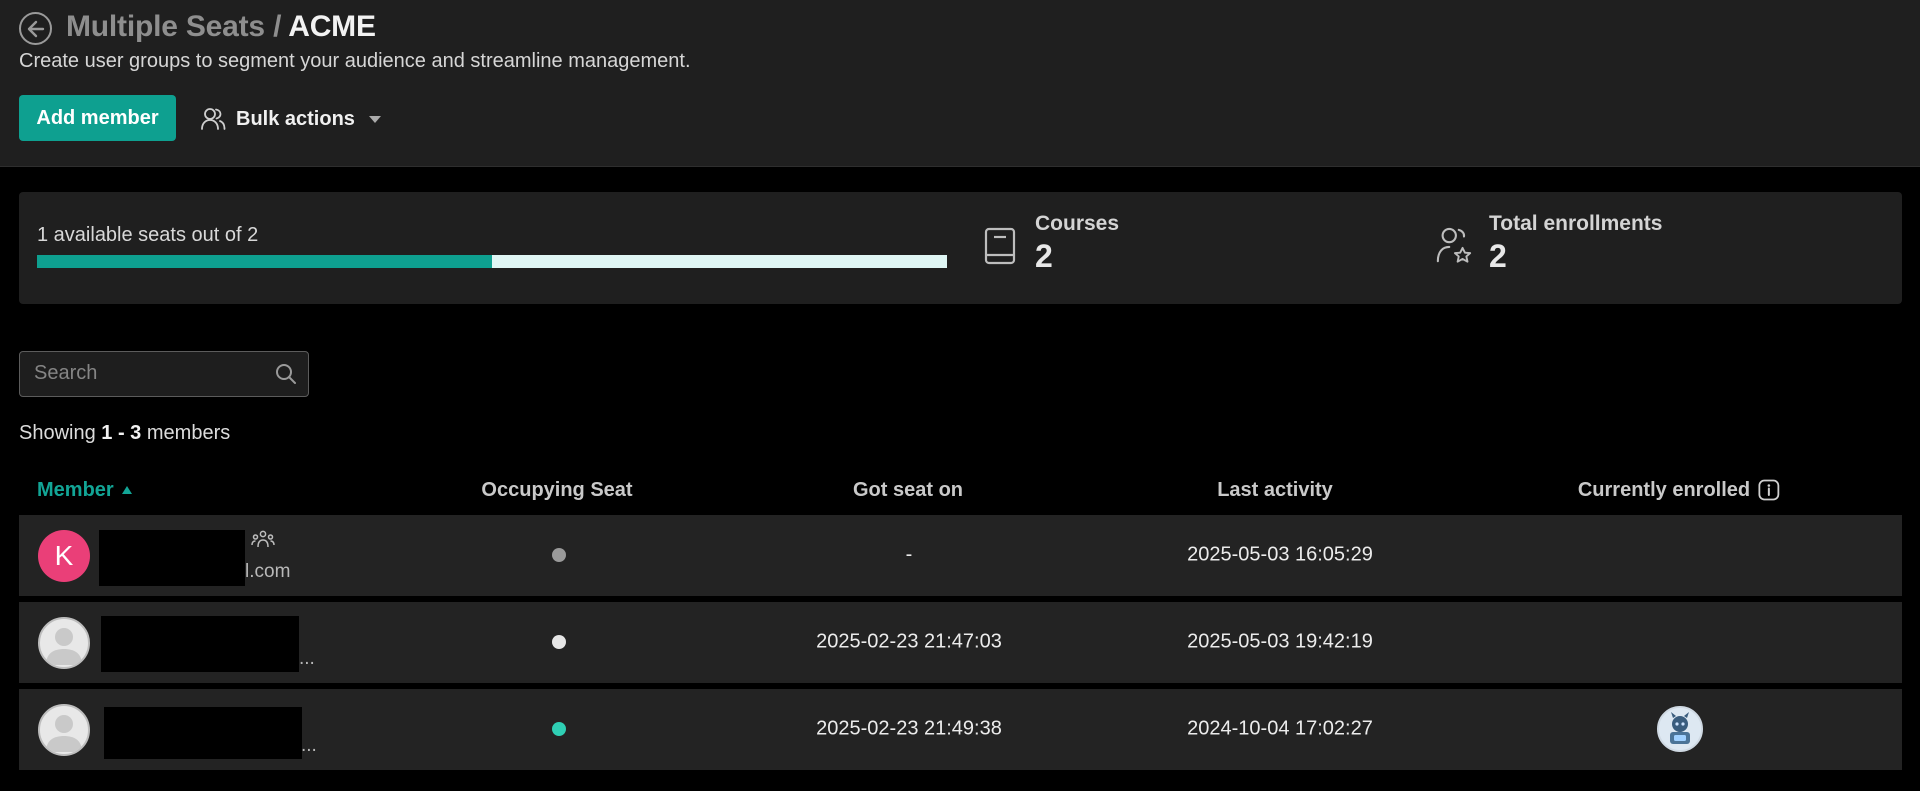  I want to click on breadcrumb-parent: Multiple Seats, so click(165, 26).